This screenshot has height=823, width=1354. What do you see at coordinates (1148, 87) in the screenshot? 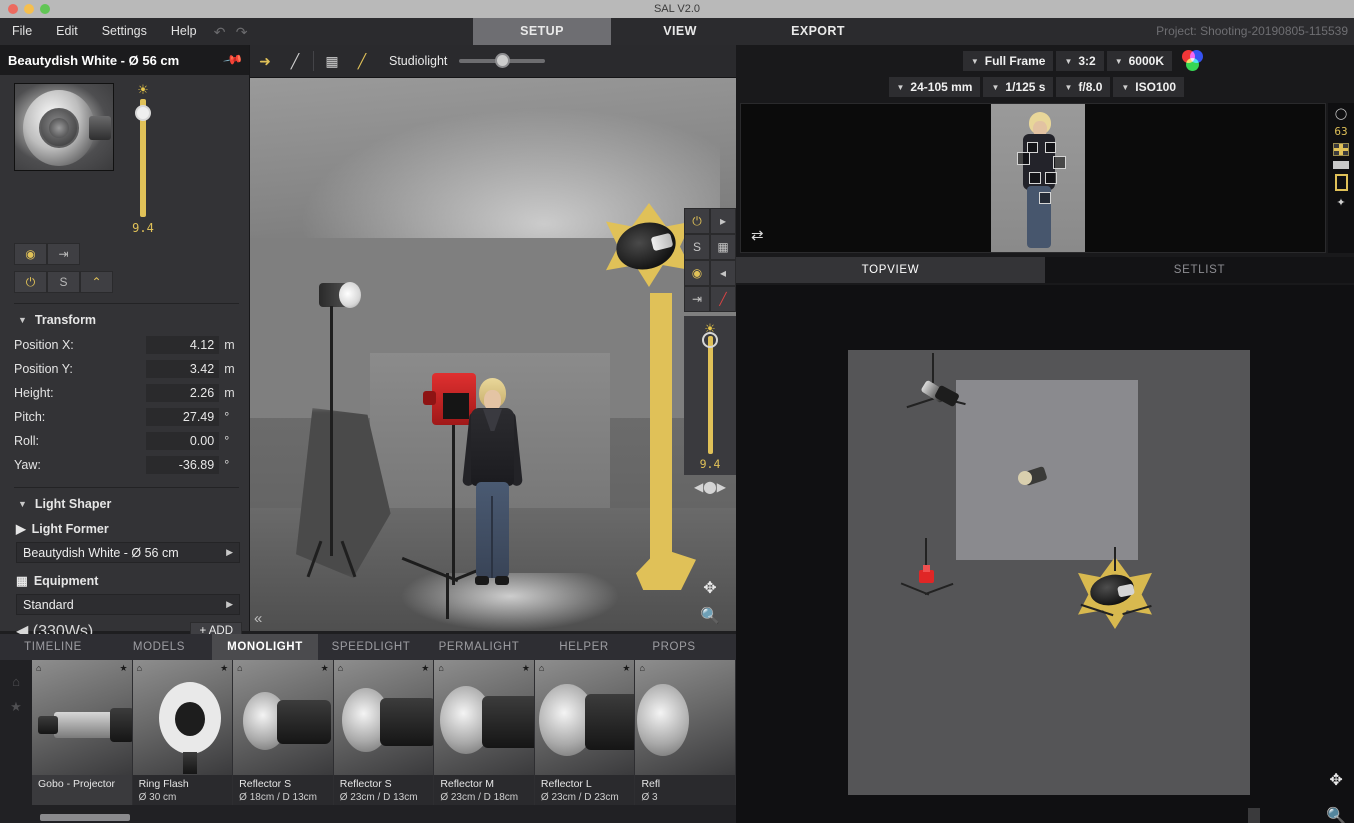
I see `iso-select: ▼ ISO100` at bounding box center [1148, 87].